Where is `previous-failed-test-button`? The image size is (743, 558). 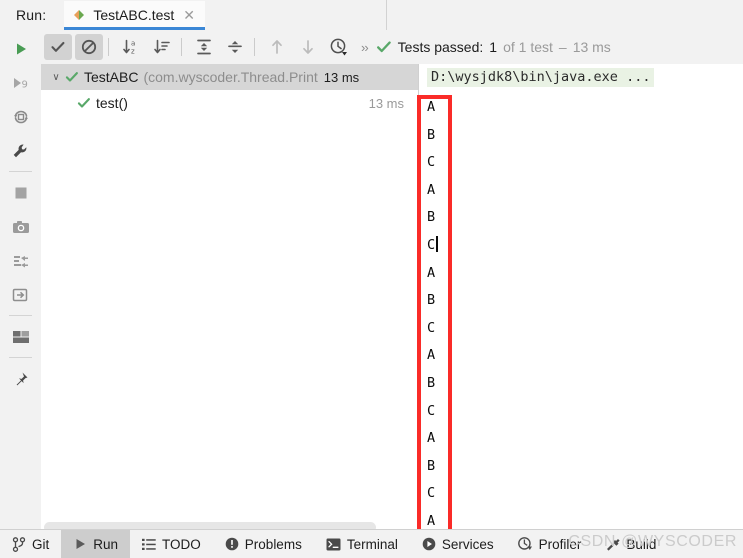
previous-failed-test-button is located at coordinates (277, 47).